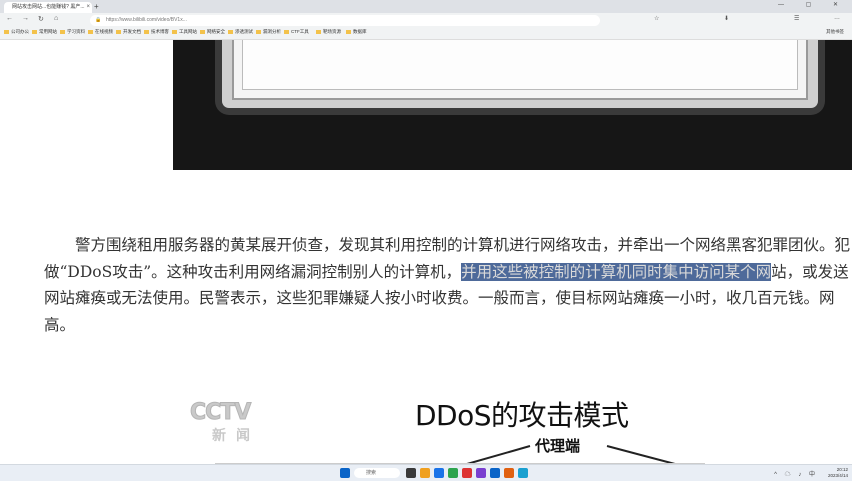 This screenshot has height=481, width=852. What do you see at coordinates (88, 7) in the screenshot?
I see `tab-close-icon: ×` at bounding box center [88, 7].